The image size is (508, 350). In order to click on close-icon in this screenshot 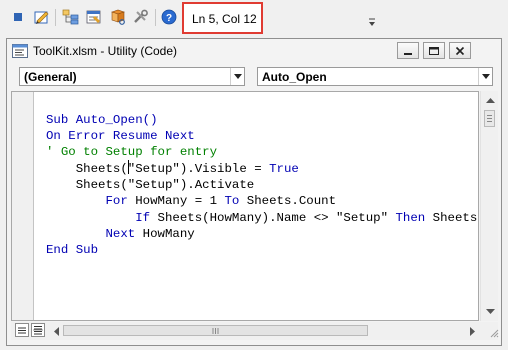, I will do `click(460, 50)`.